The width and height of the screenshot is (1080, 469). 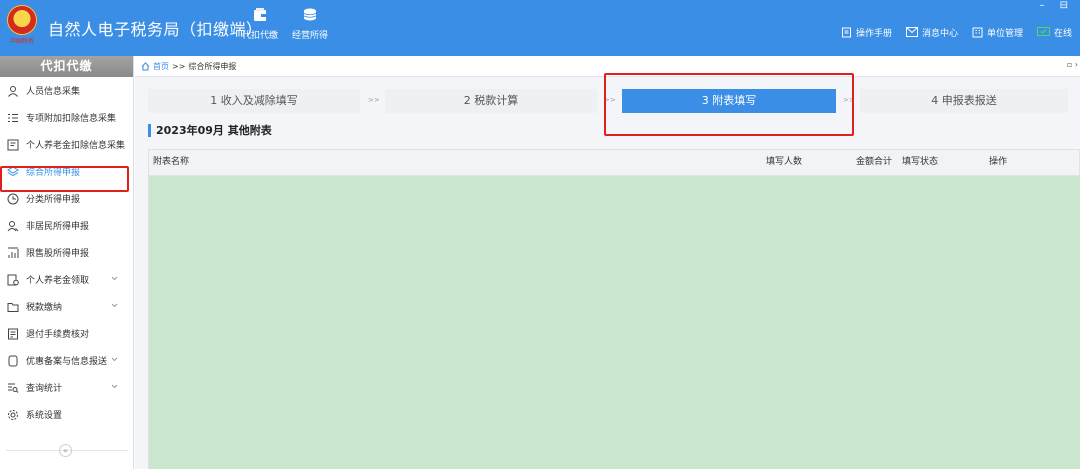 What do you see at coordinates (607, 66) in the screenshot?
I see `breadcrumb: 首页 >> 综合所得申报 ▫ ›` at bounding box center [607, 66].